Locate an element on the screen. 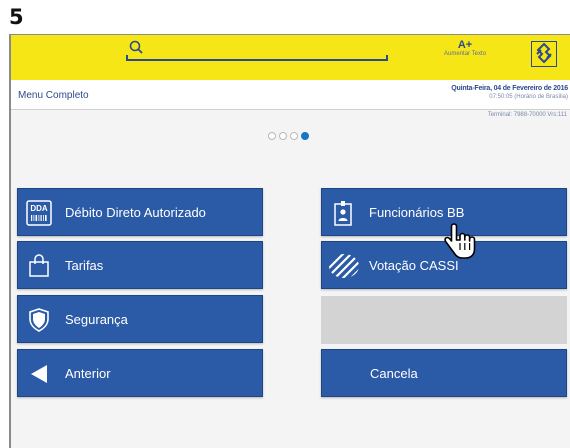 This screenshot has width=570, height=448. increase-text-caption: Aumentar Texto is located at coordinates (465, 54).